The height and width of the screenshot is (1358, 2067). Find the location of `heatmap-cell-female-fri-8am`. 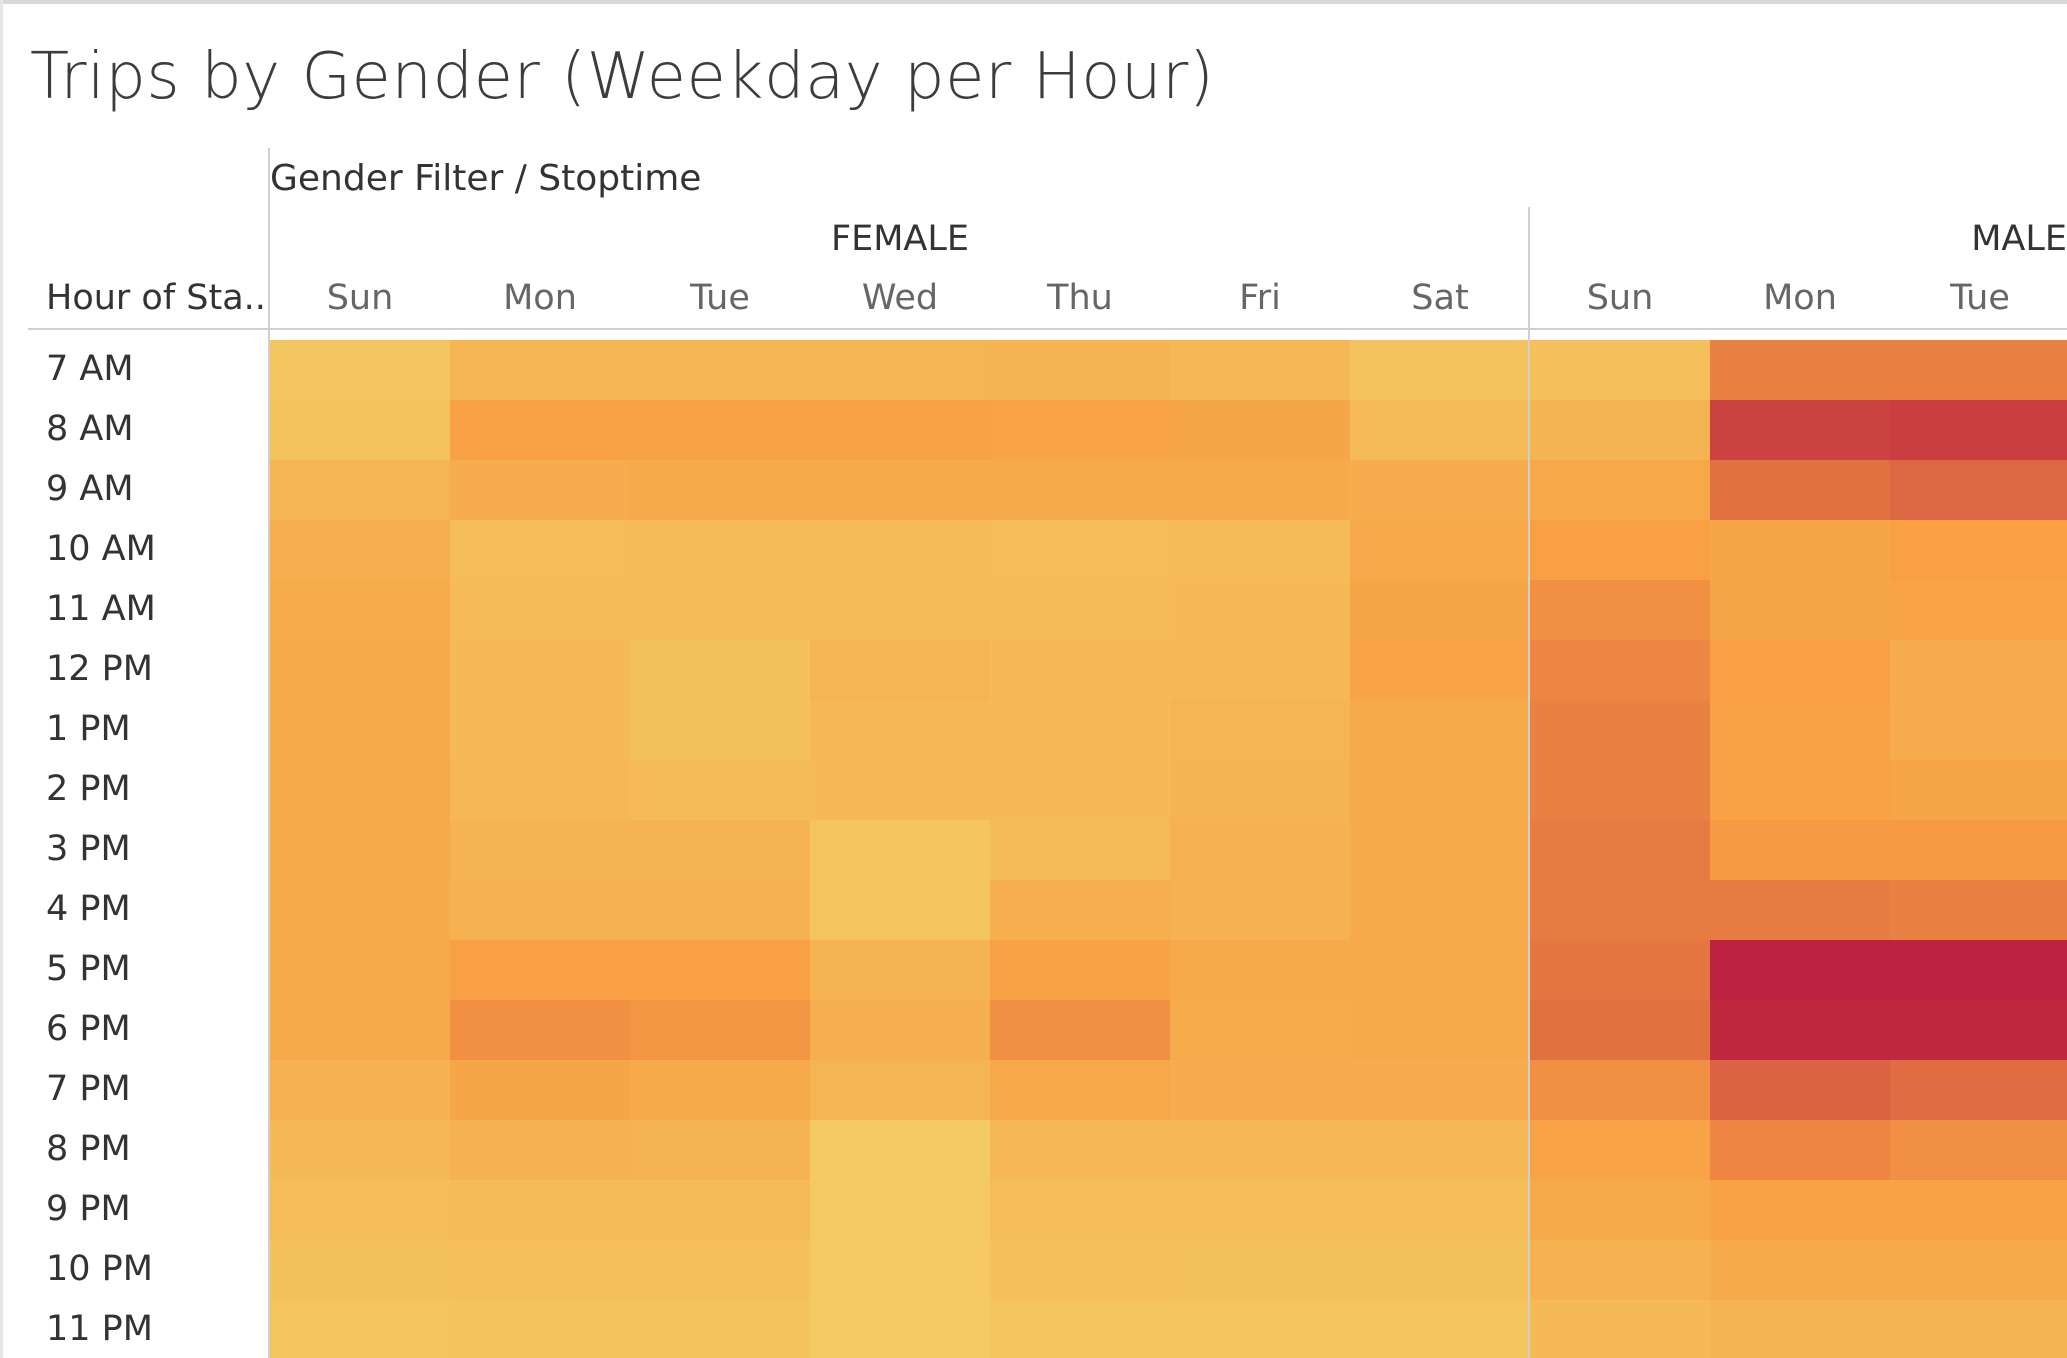

heatmap-cell-female-fri-8am is located at coordinates (1260, 430).